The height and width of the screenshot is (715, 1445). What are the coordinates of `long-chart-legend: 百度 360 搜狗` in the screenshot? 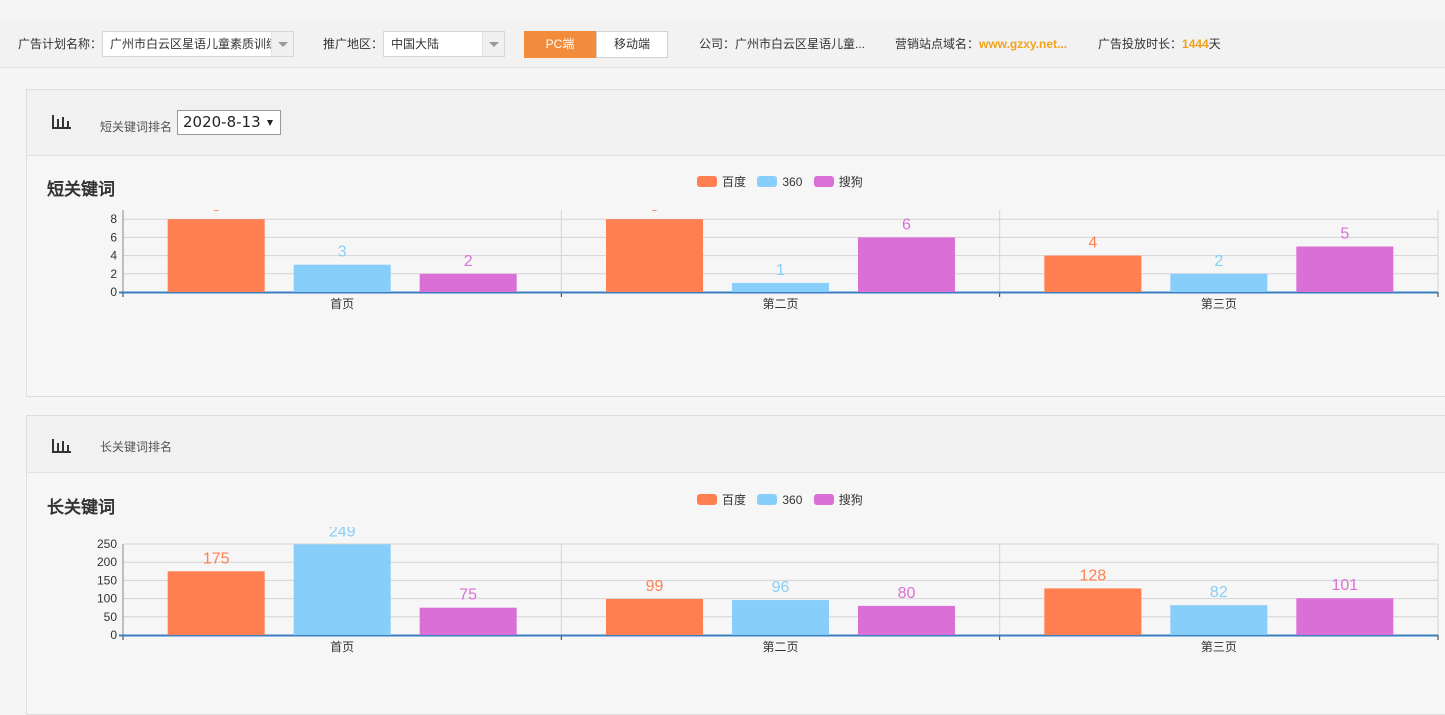 It's located at (784, 500).